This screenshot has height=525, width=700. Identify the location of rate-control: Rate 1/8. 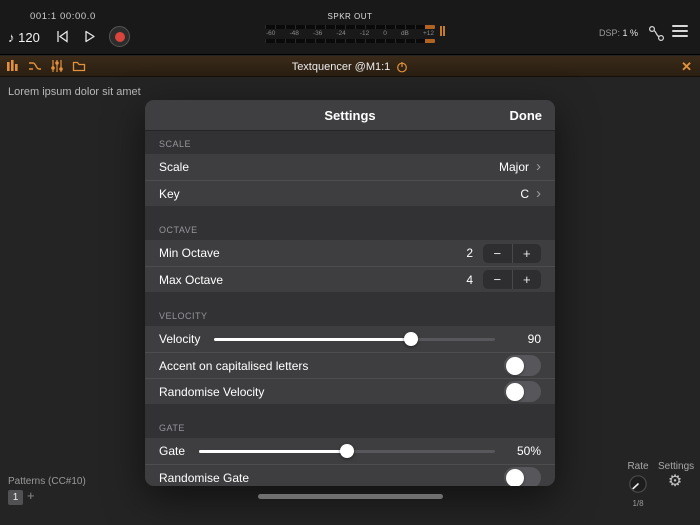
(638, 484).